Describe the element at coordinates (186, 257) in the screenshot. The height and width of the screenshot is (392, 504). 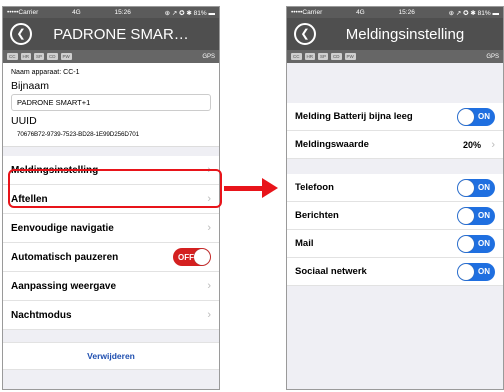
I see `toggle-state-label: OFF` at that location.